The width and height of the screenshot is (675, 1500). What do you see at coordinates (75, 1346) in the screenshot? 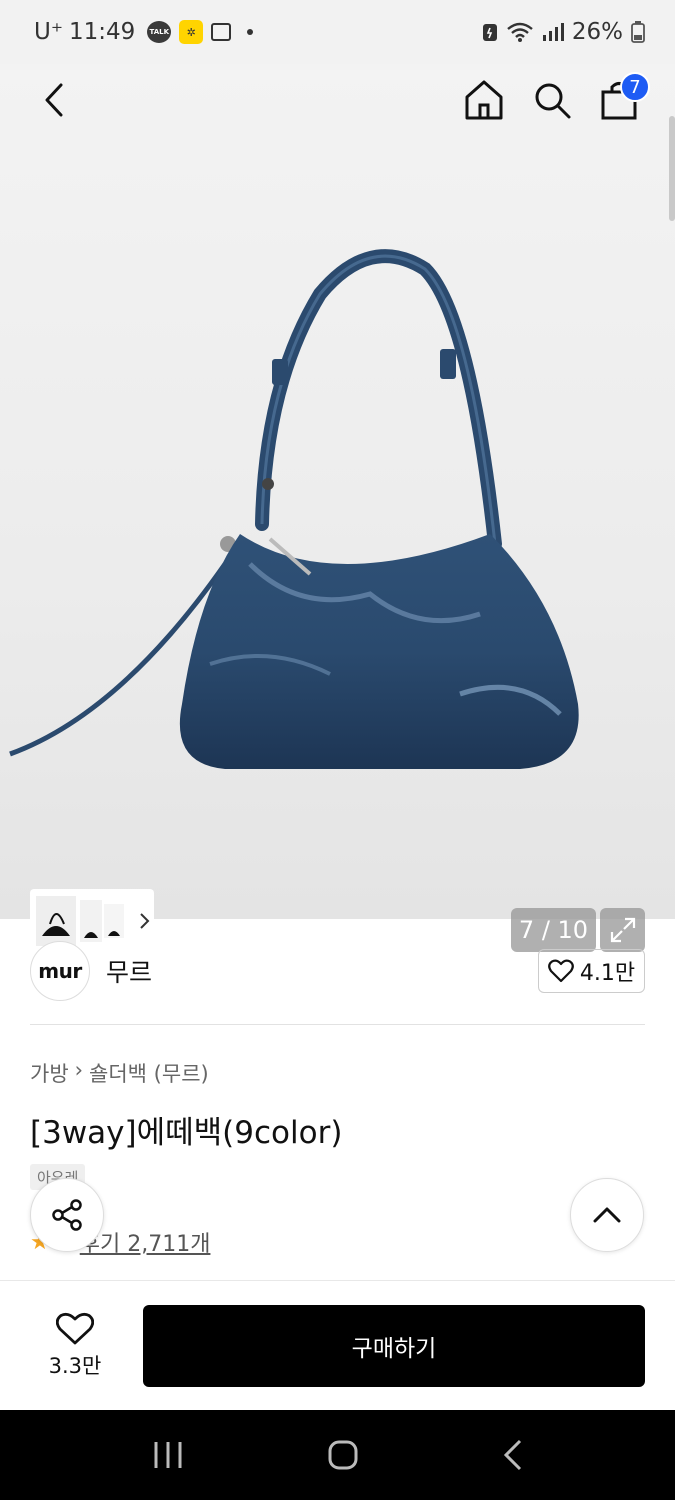
I see `wishlist-button: 3.3만` at bounding box center [75, 1346].